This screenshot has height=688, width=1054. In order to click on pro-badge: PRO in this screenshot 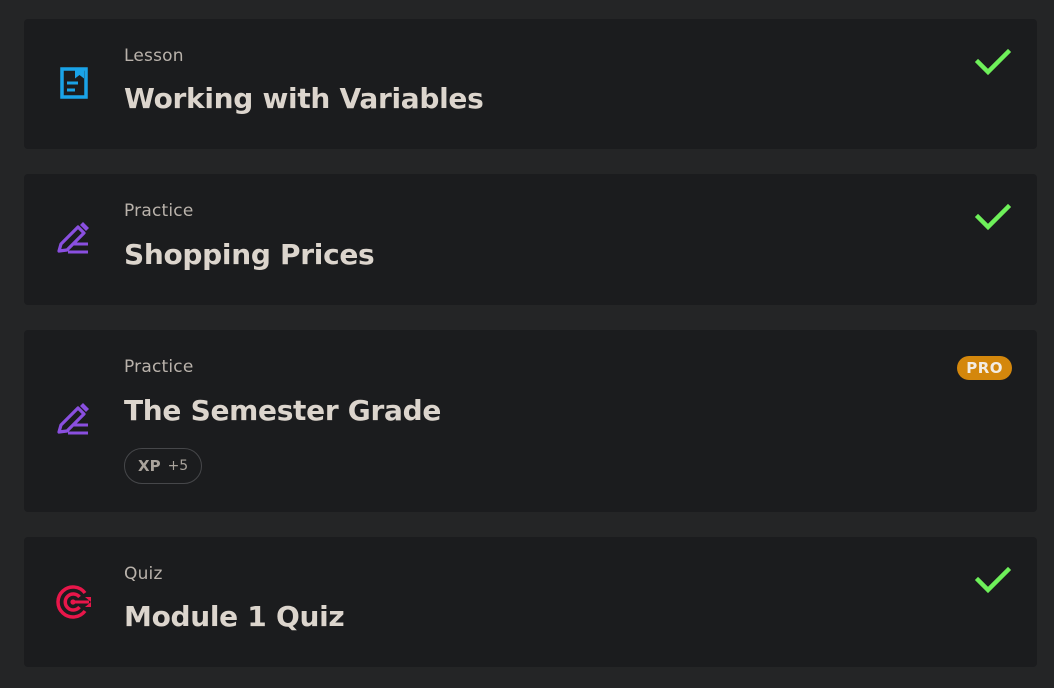, I will do `click(984, 368)`.